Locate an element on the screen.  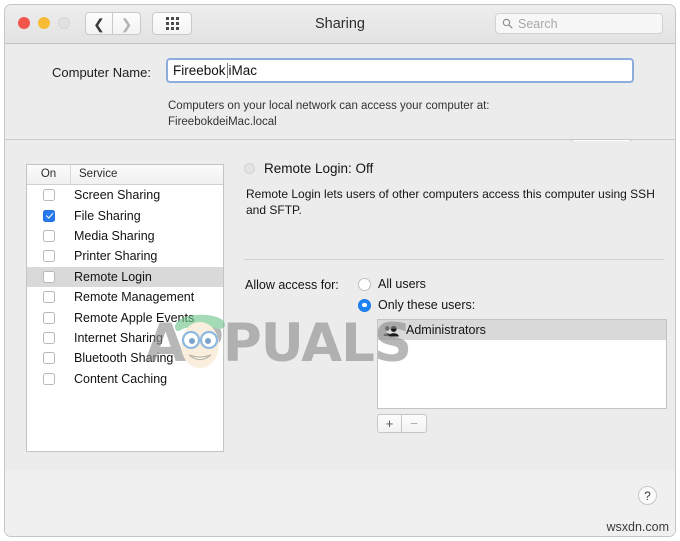
computer-name-text-before-caret: Fireebok is located at coordinates (199, 70).